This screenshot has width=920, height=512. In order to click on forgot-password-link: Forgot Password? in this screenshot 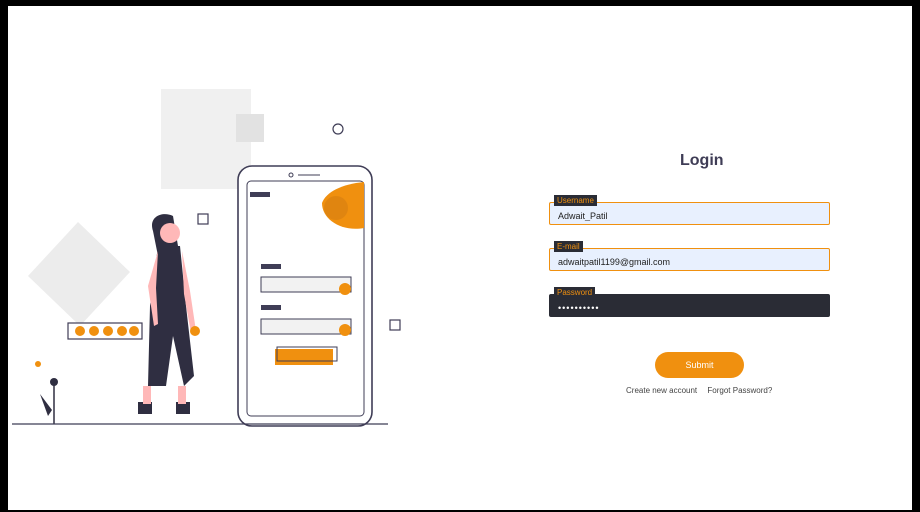, I will do `click(739, 390)`.